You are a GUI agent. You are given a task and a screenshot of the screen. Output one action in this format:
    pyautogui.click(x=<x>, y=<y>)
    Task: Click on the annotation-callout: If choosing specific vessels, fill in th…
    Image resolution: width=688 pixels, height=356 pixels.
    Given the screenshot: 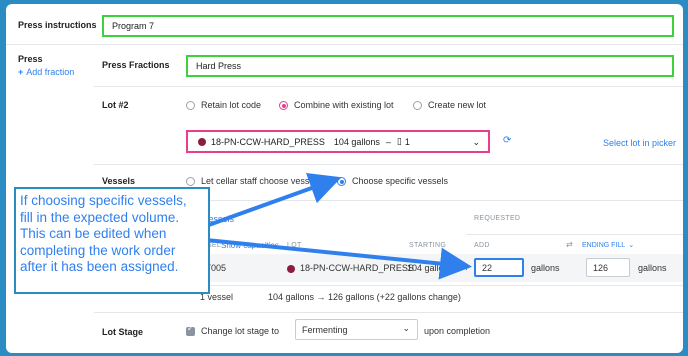 What is the action you would take?
    pyautogui.click(x=112, y=240)
    